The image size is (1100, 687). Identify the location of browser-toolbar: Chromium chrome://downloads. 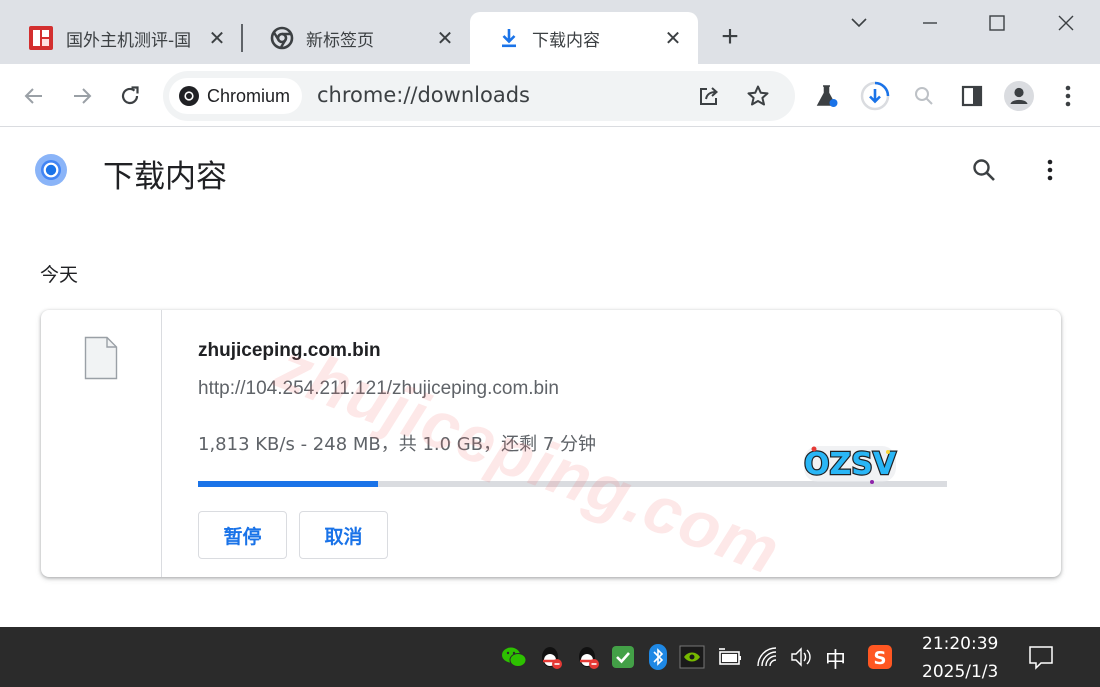
(550, 95).